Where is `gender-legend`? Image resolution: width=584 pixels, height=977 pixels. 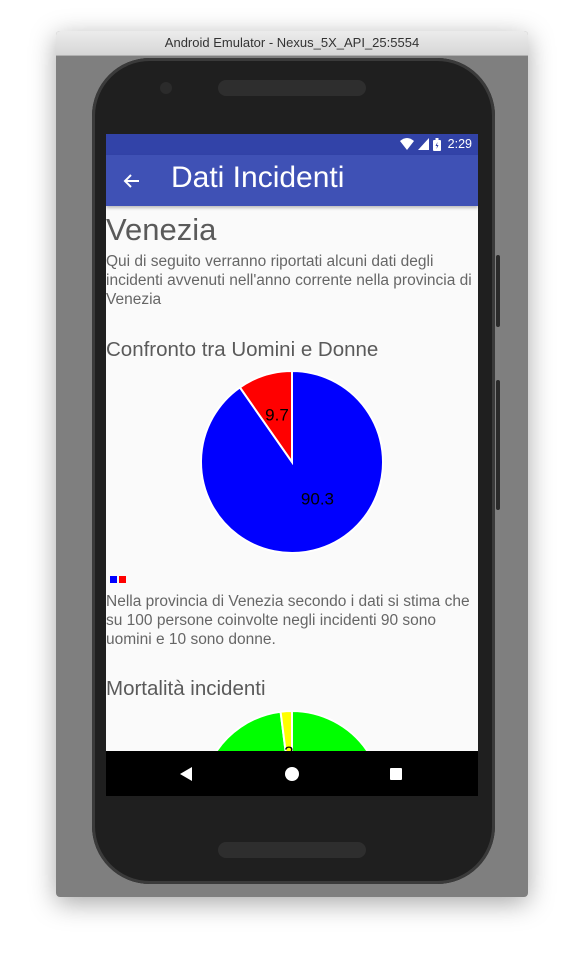 gender-legend is located at coordinates (118, 579).